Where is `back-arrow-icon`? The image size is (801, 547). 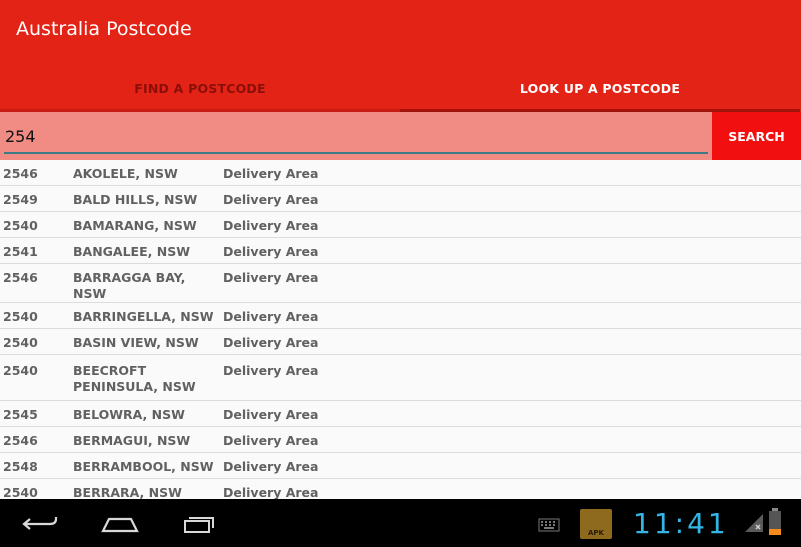 back-arrow-icon is located at coordinates (40, 523).